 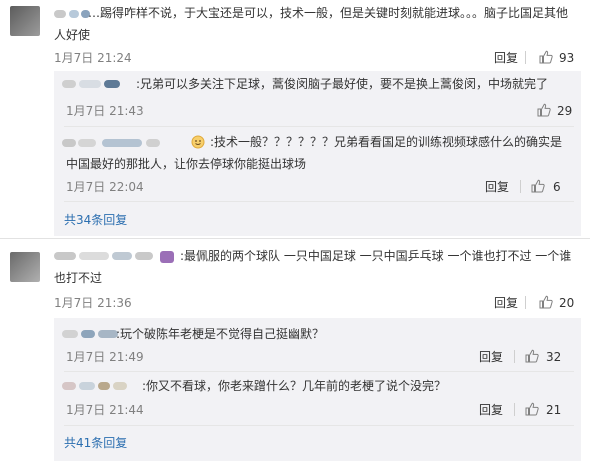 What do you see at coordinates (565, 111) in the screenshot?
I see `like-count: 29` at bounding box center [565, 111].